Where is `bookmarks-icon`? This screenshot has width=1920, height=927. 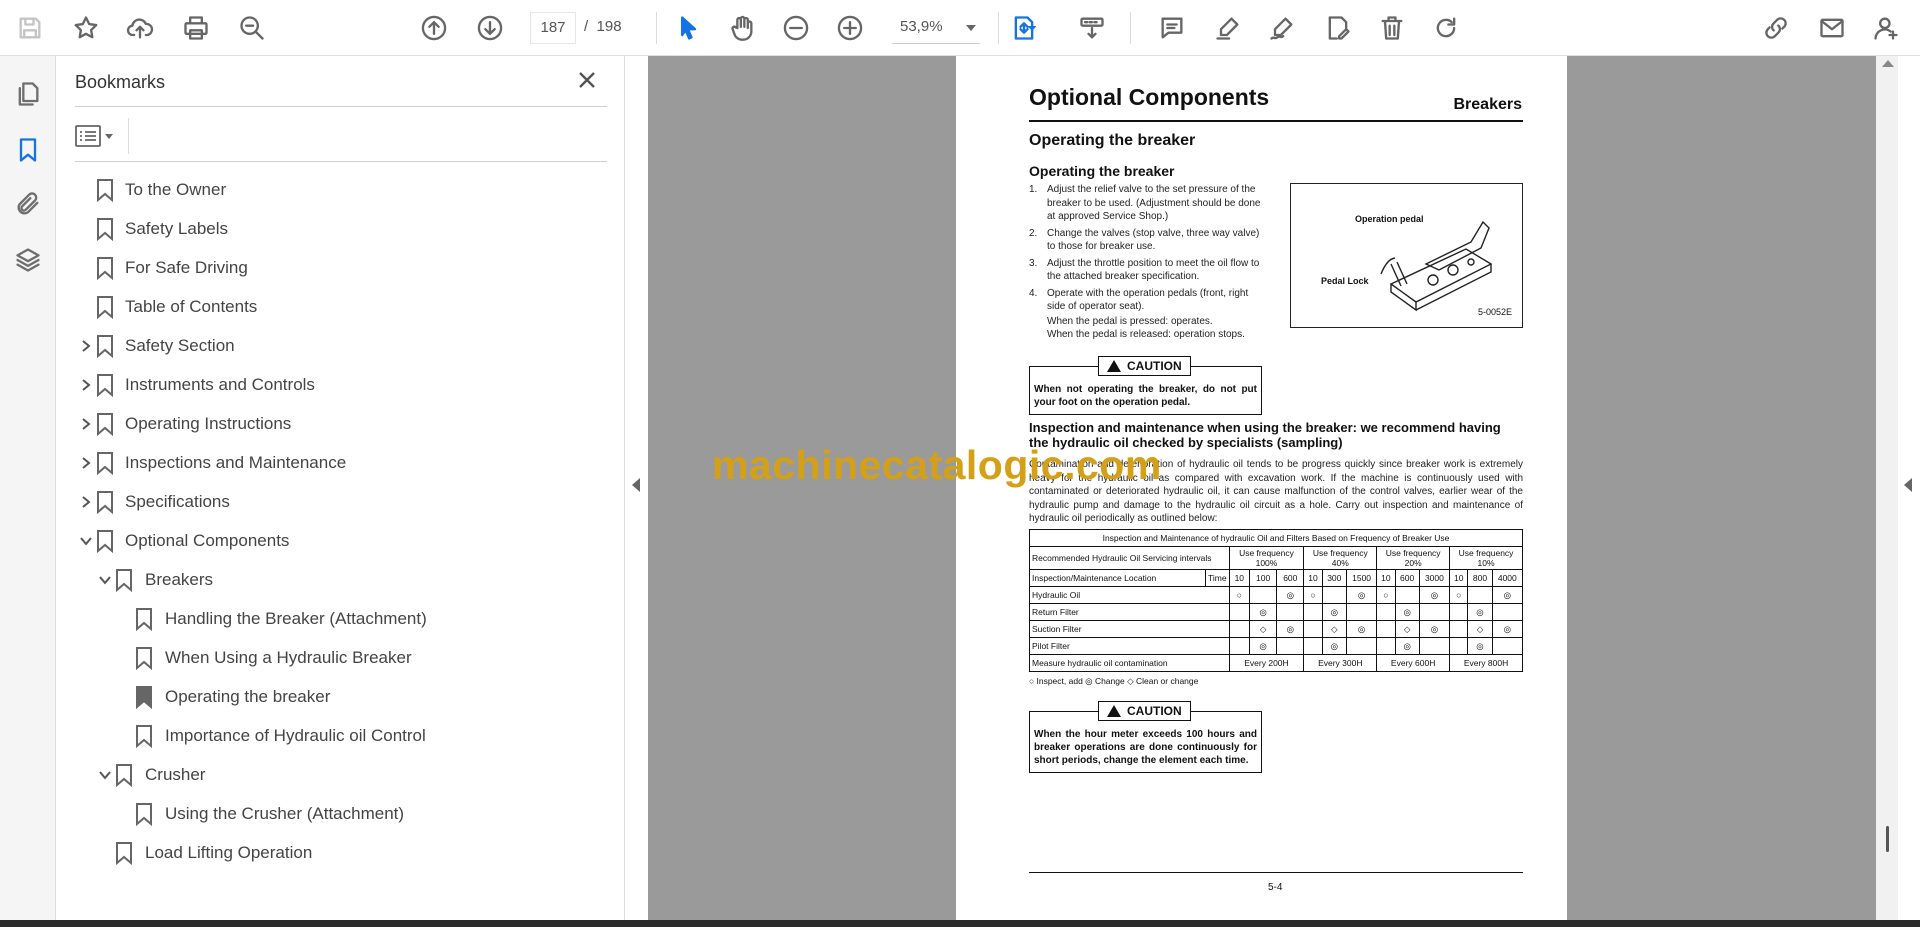
bookmarks-icon is located at coordinates (28, 150).